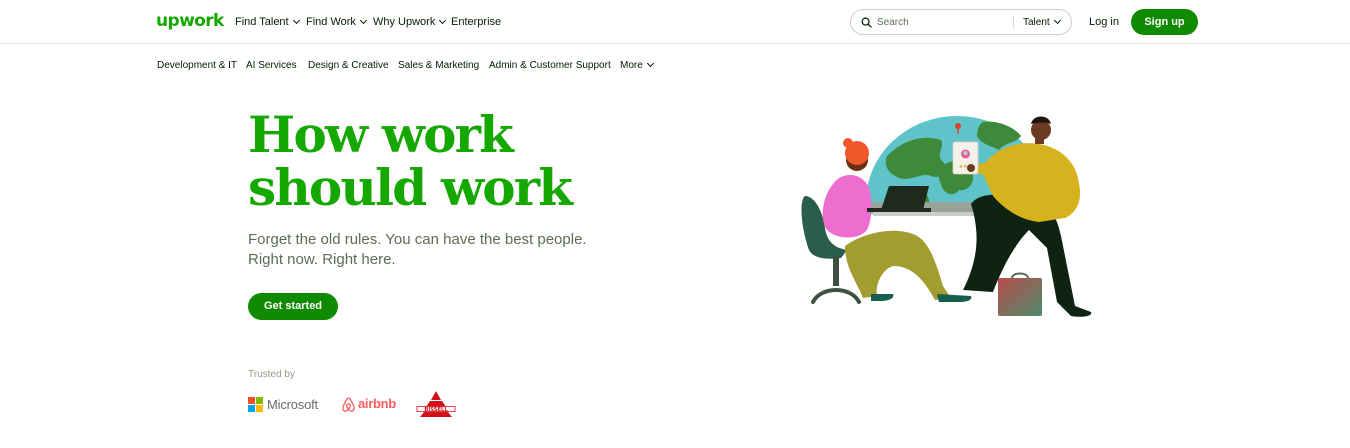 The image size is (1350, 448). I want to click on nav-find-work-label: Find Work, so click(331, 22).